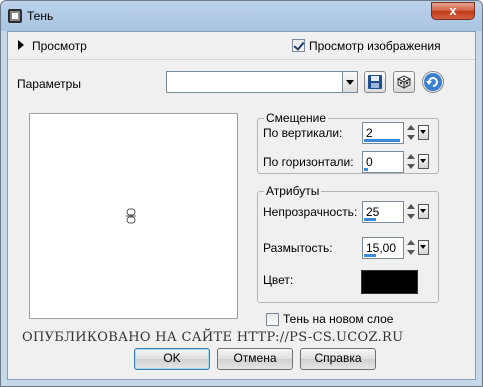 The width and height of the screenshot is (483, 387). Describe the element at coordinates (411, 212) in the screenshot. I see `opacity-stepper` at that location.